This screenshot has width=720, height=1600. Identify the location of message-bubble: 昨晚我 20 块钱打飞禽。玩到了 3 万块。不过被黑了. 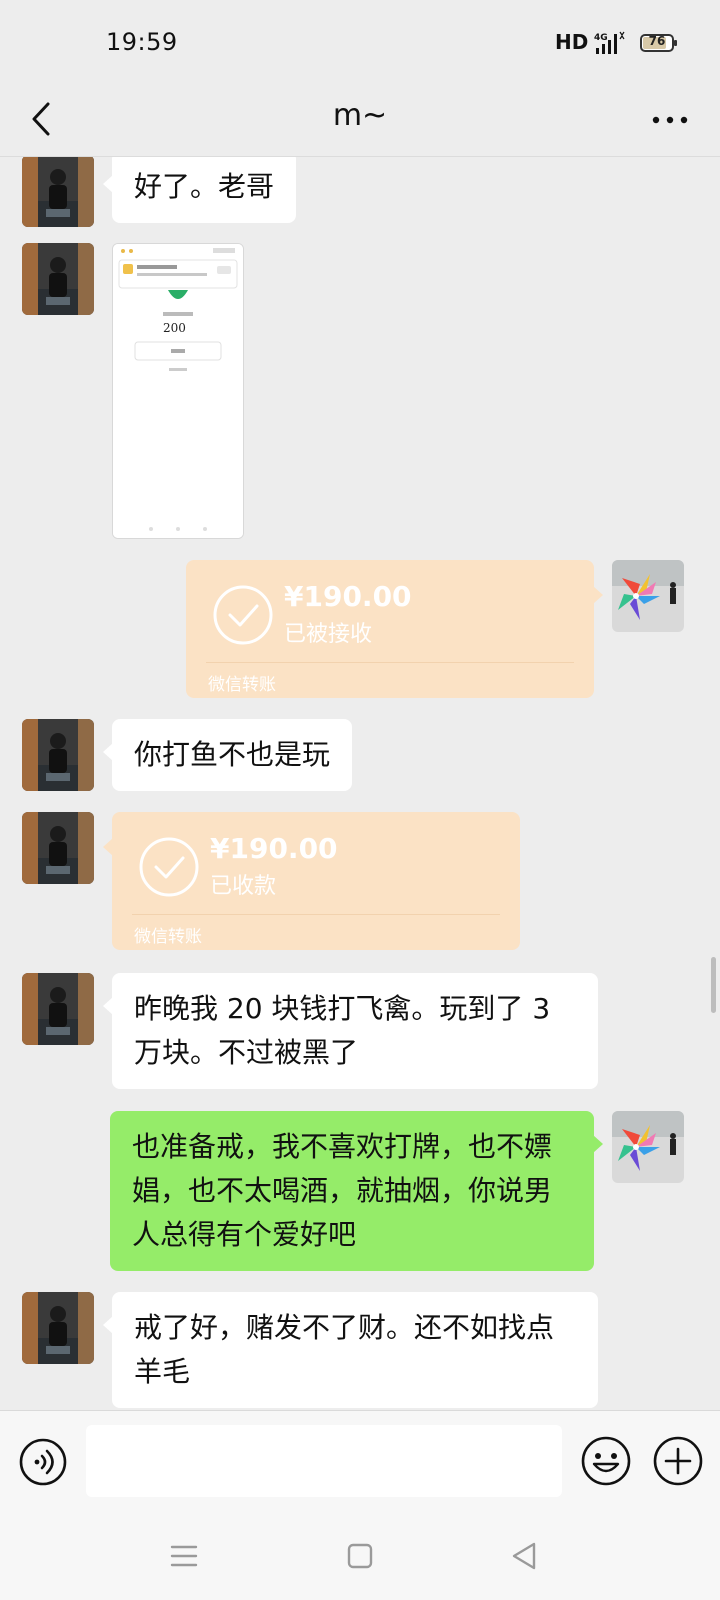
(350, 1031).